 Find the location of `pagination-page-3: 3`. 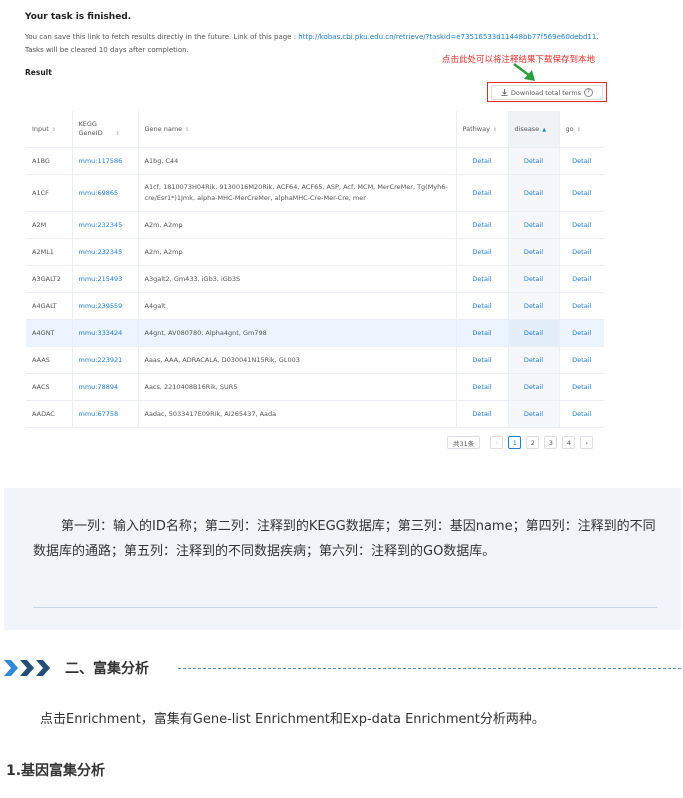

pagination-page-3: 3 is located at coordinates (551, 442).